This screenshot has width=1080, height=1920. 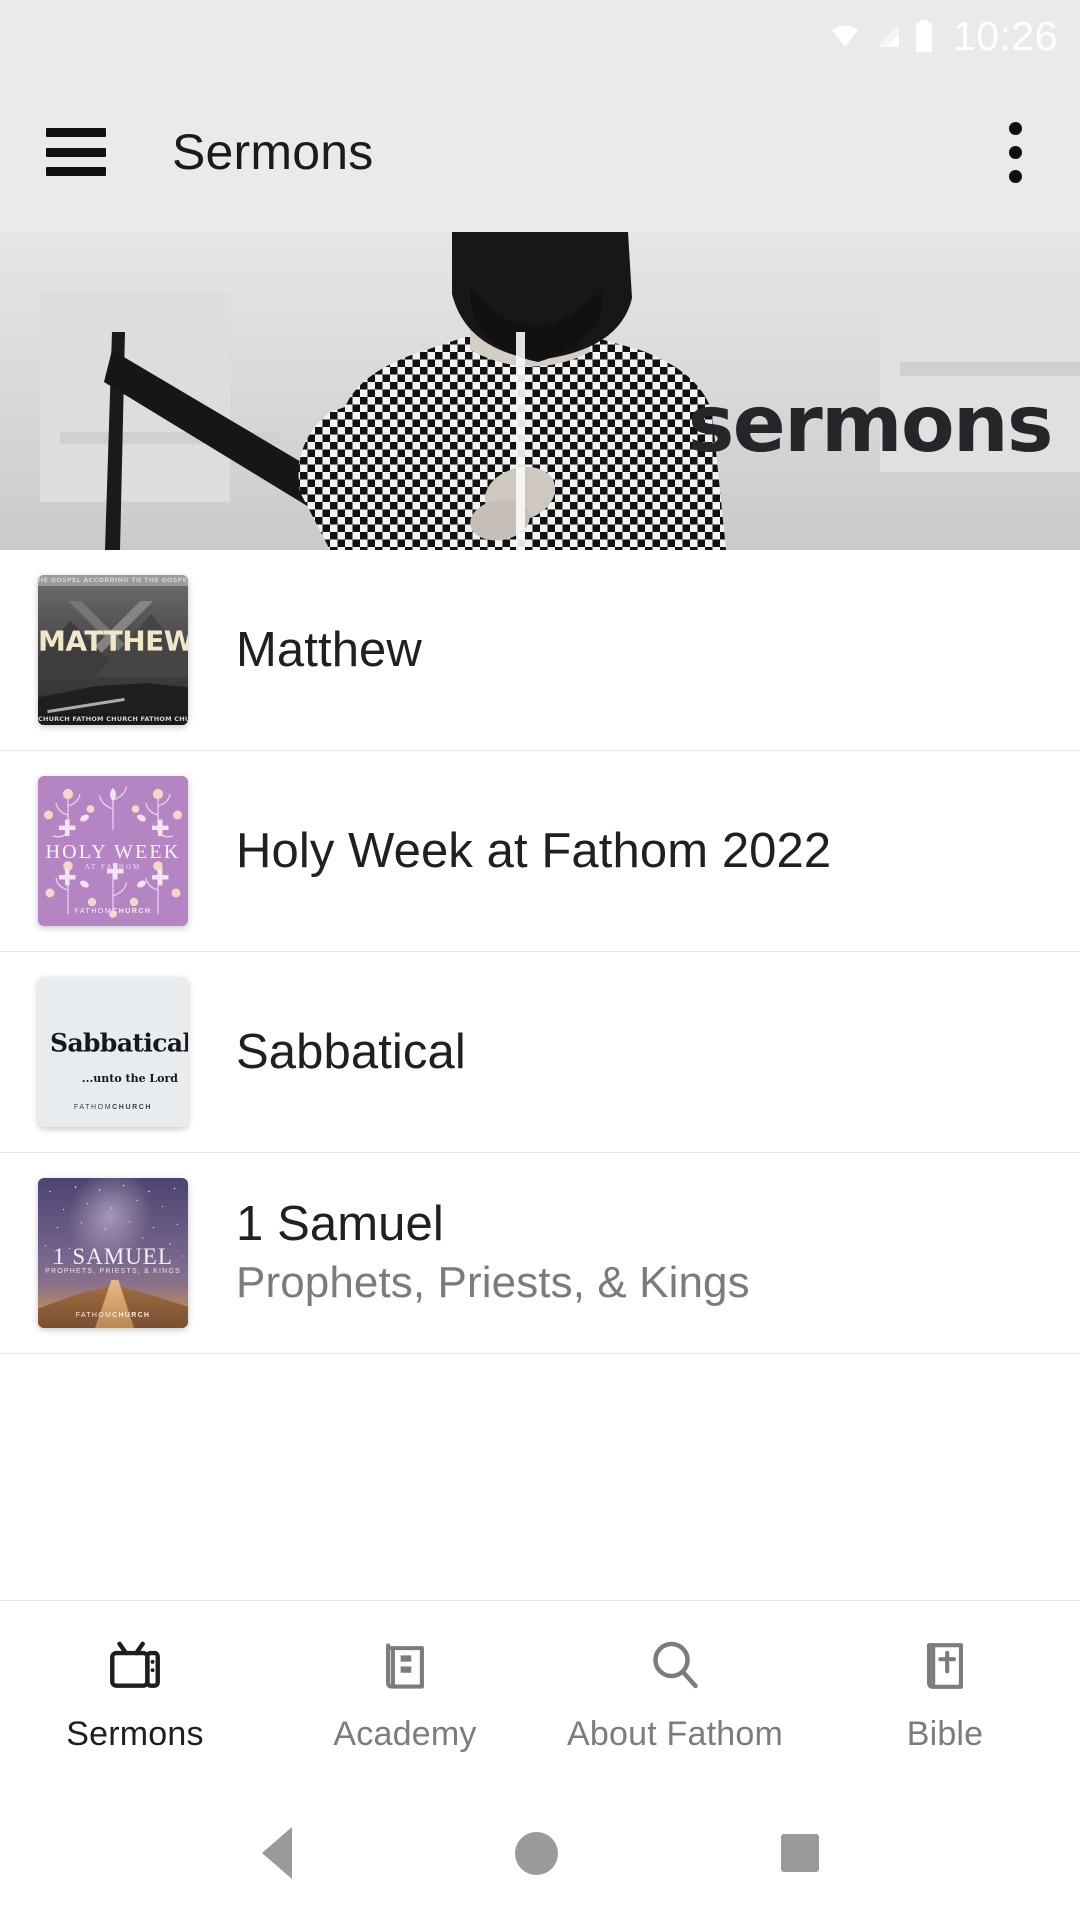 What do you see at coordinates (405, 1666) in the screenshot?
I see `open-book-icon` at bounding box center [405, 1666].